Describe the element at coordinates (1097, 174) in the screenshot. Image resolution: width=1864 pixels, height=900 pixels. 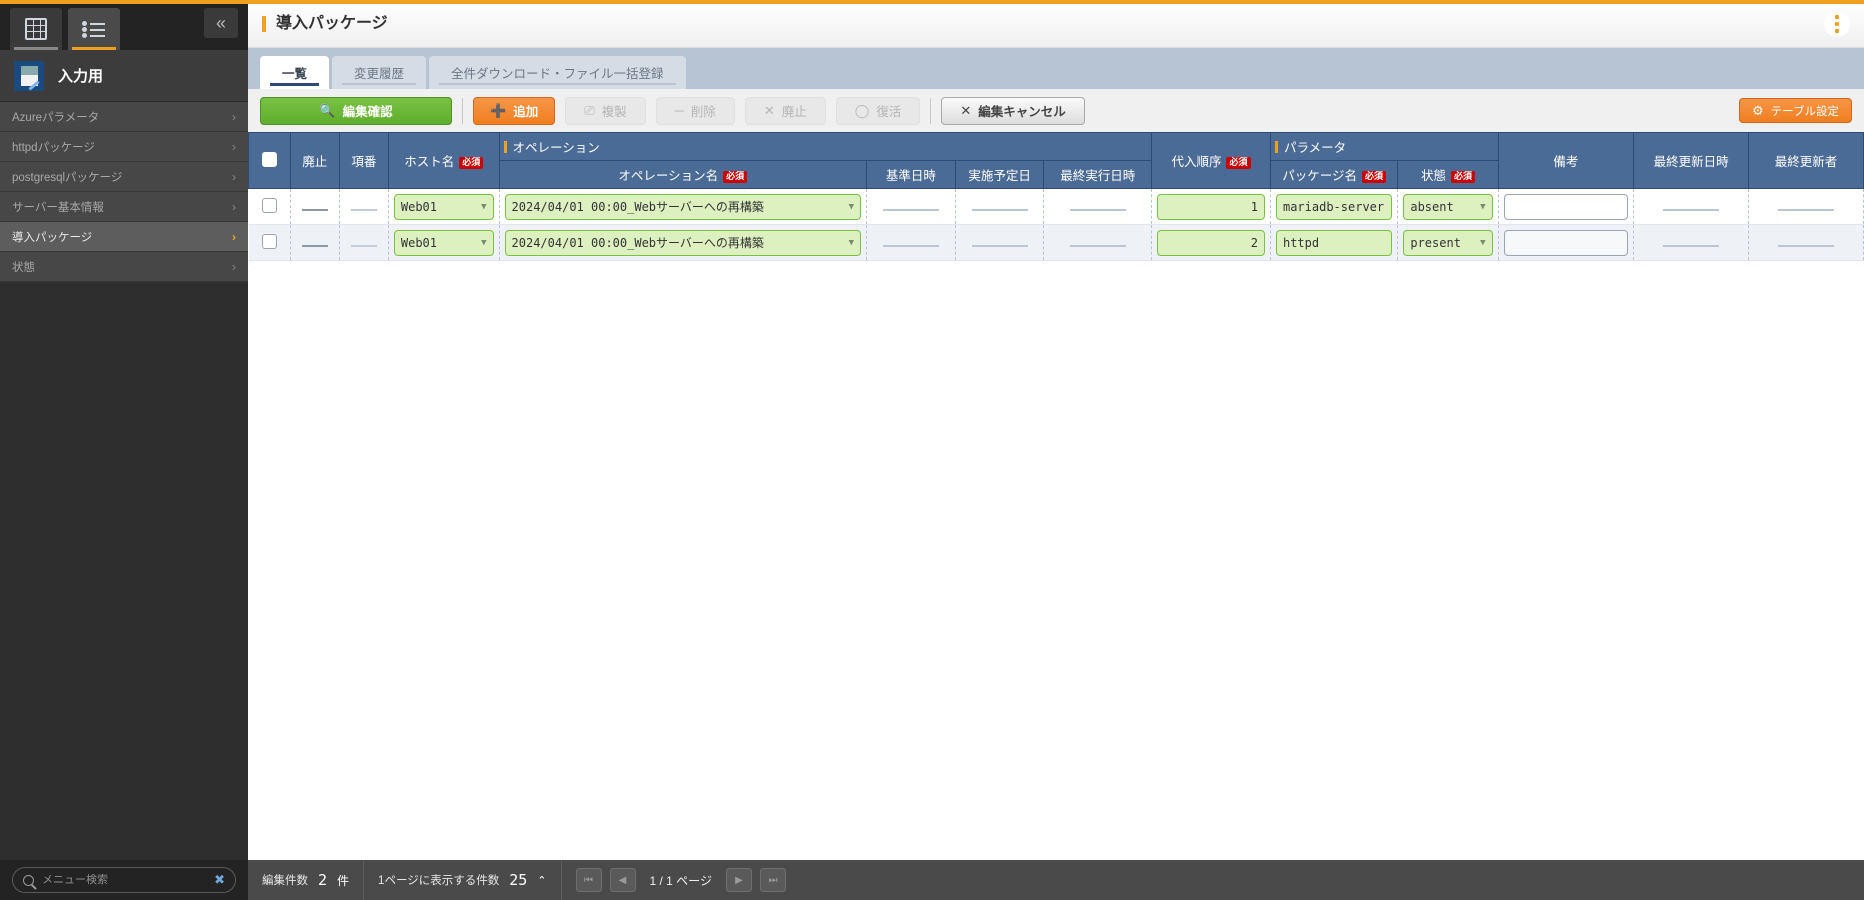
I see `col-header-last-exec-datetime: 最終実行日時` at that location.